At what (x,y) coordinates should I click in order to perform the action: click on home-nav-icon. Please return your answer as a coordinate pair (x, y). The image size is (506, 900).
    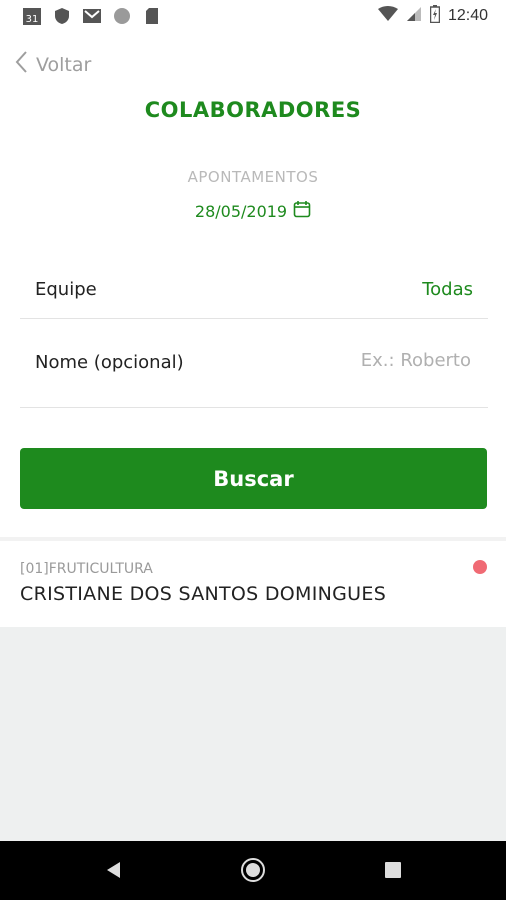
    Looking at the image, I should click on (253, 870).